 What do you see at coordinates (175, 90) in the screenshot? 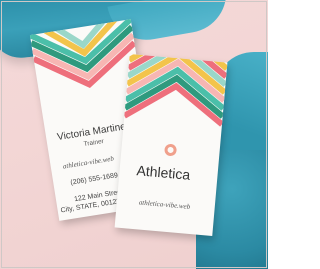
I see `chevron-stripes-front` at bounding box center [175, 90].